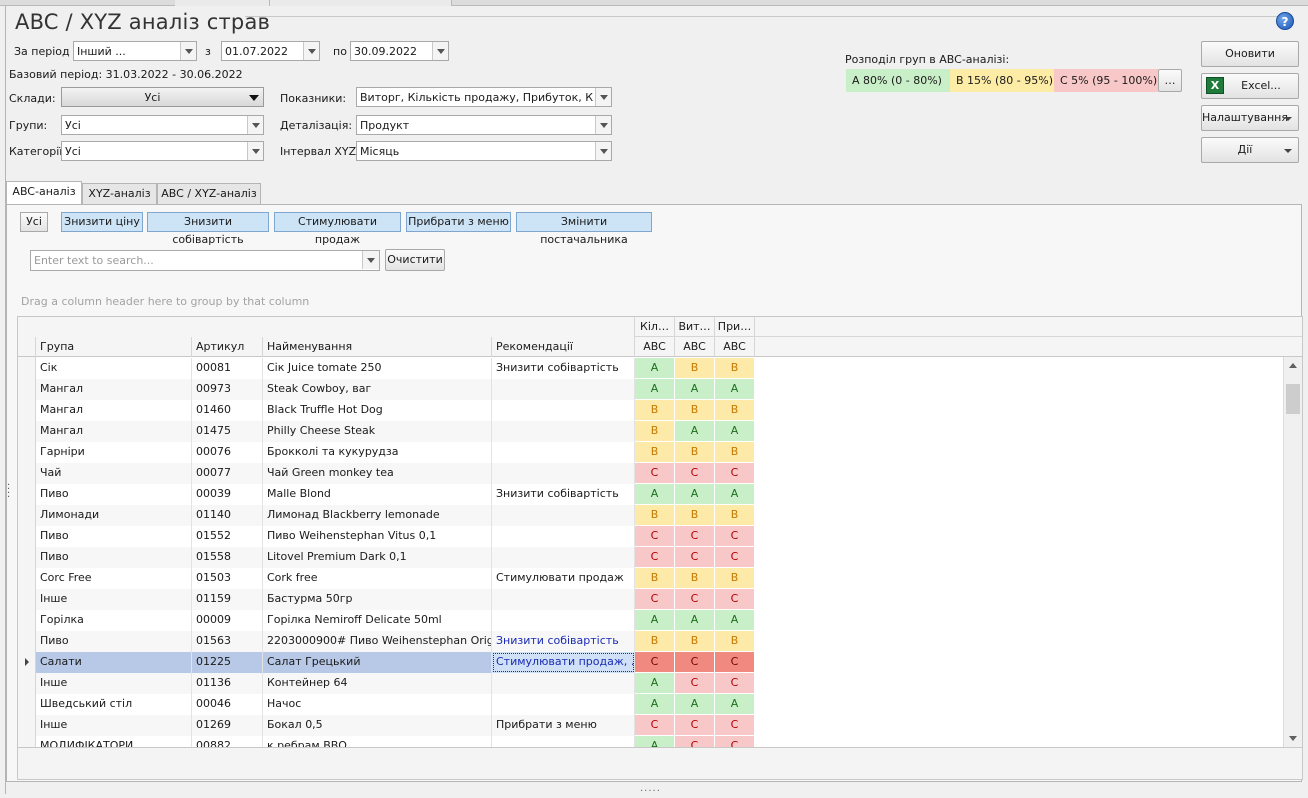 The image size is (1308, 798). What do you see at coordinates (1250, 54) in the screenshot?
I see `refresh-button: Оновити` at bounding box center [1250, 54].